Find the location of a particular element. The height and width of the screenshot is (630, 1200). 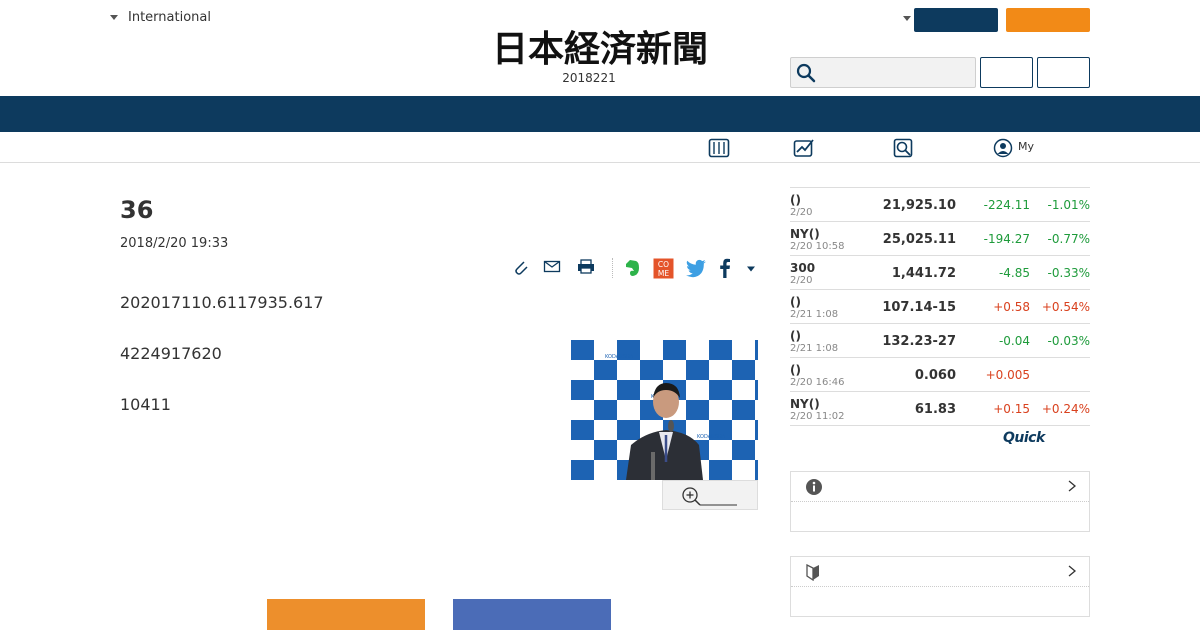

info-panel is located at coordinates (940, 501).